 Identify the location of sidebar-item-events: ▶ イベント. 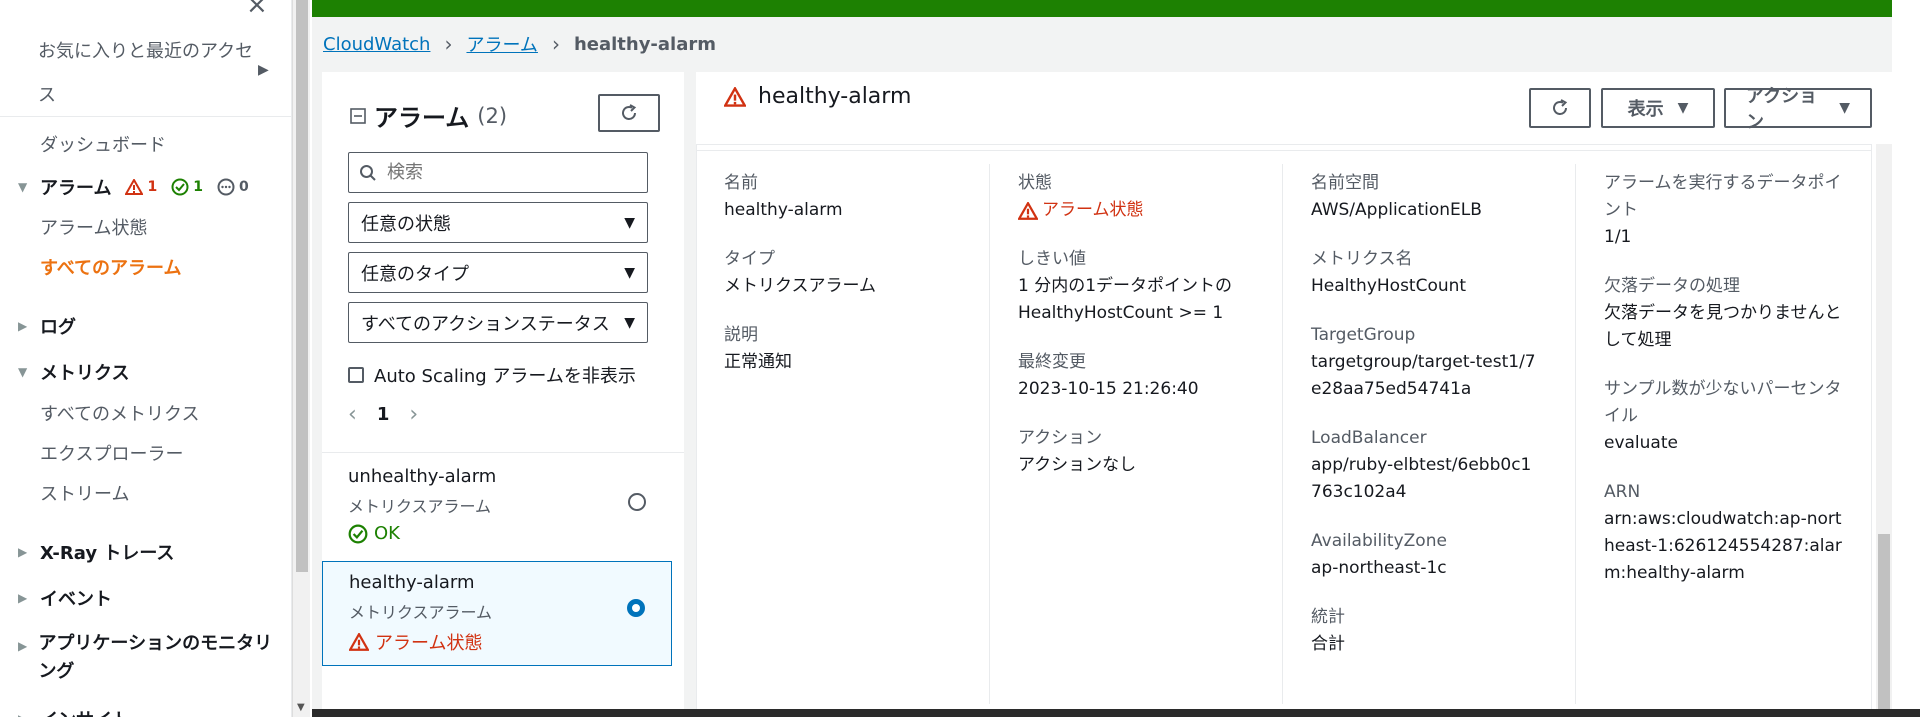
(65, 598).